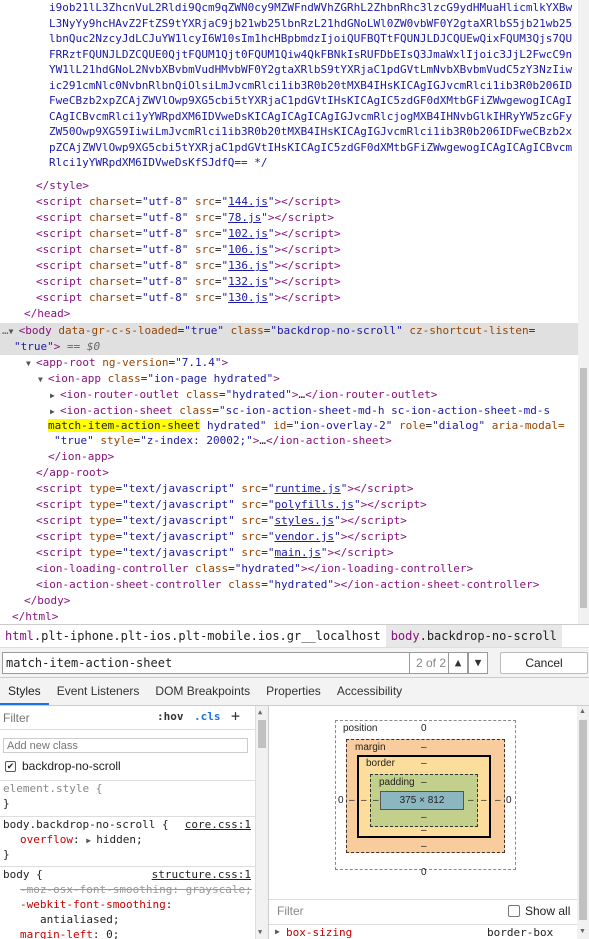 Image resolution: width=589 pixels, height=939 pixels. What do you see at coordinates (341, 800) in the screenshot?
I see `position-left-value: 0` at bounding box center [341, 800].